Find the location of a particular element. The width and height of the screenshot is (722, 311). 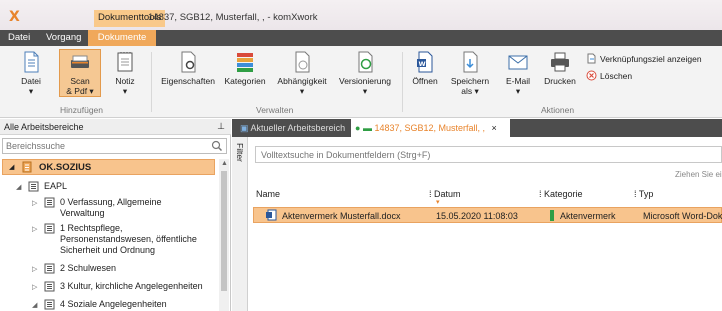

area-search-input is located at coordinates (103, 146).